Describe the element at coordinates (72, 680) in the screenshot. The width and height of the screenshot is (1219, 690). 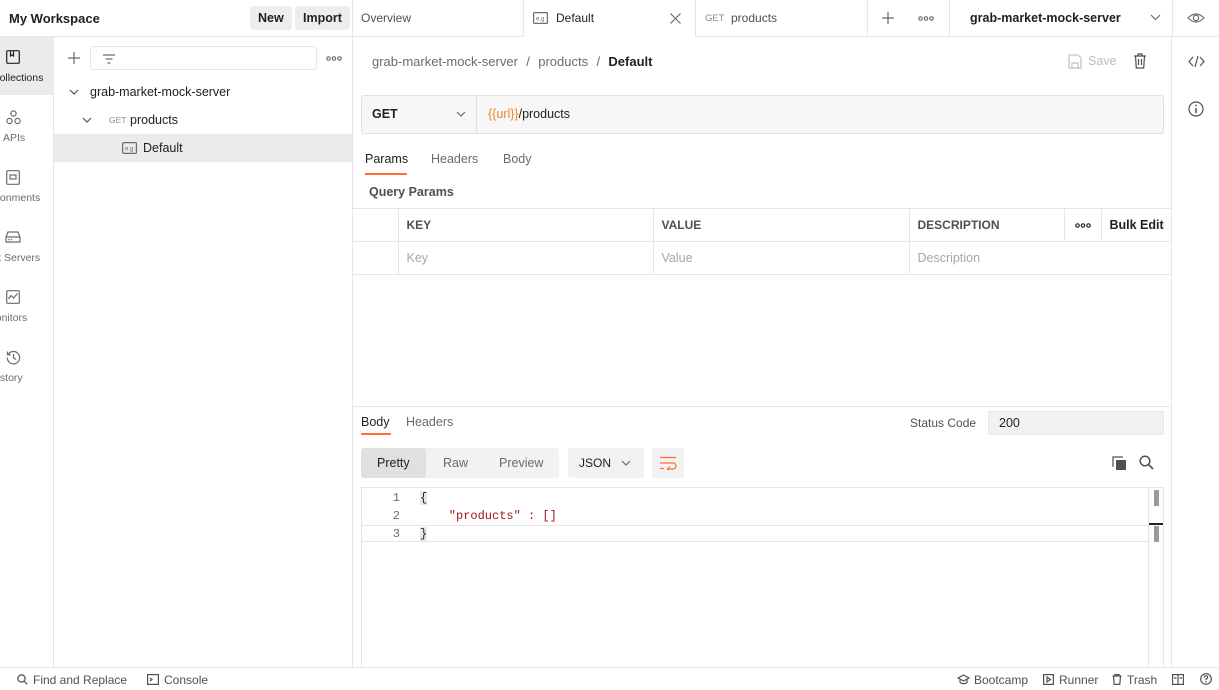
I see `find-replace-button: Find and Replace` at that location.